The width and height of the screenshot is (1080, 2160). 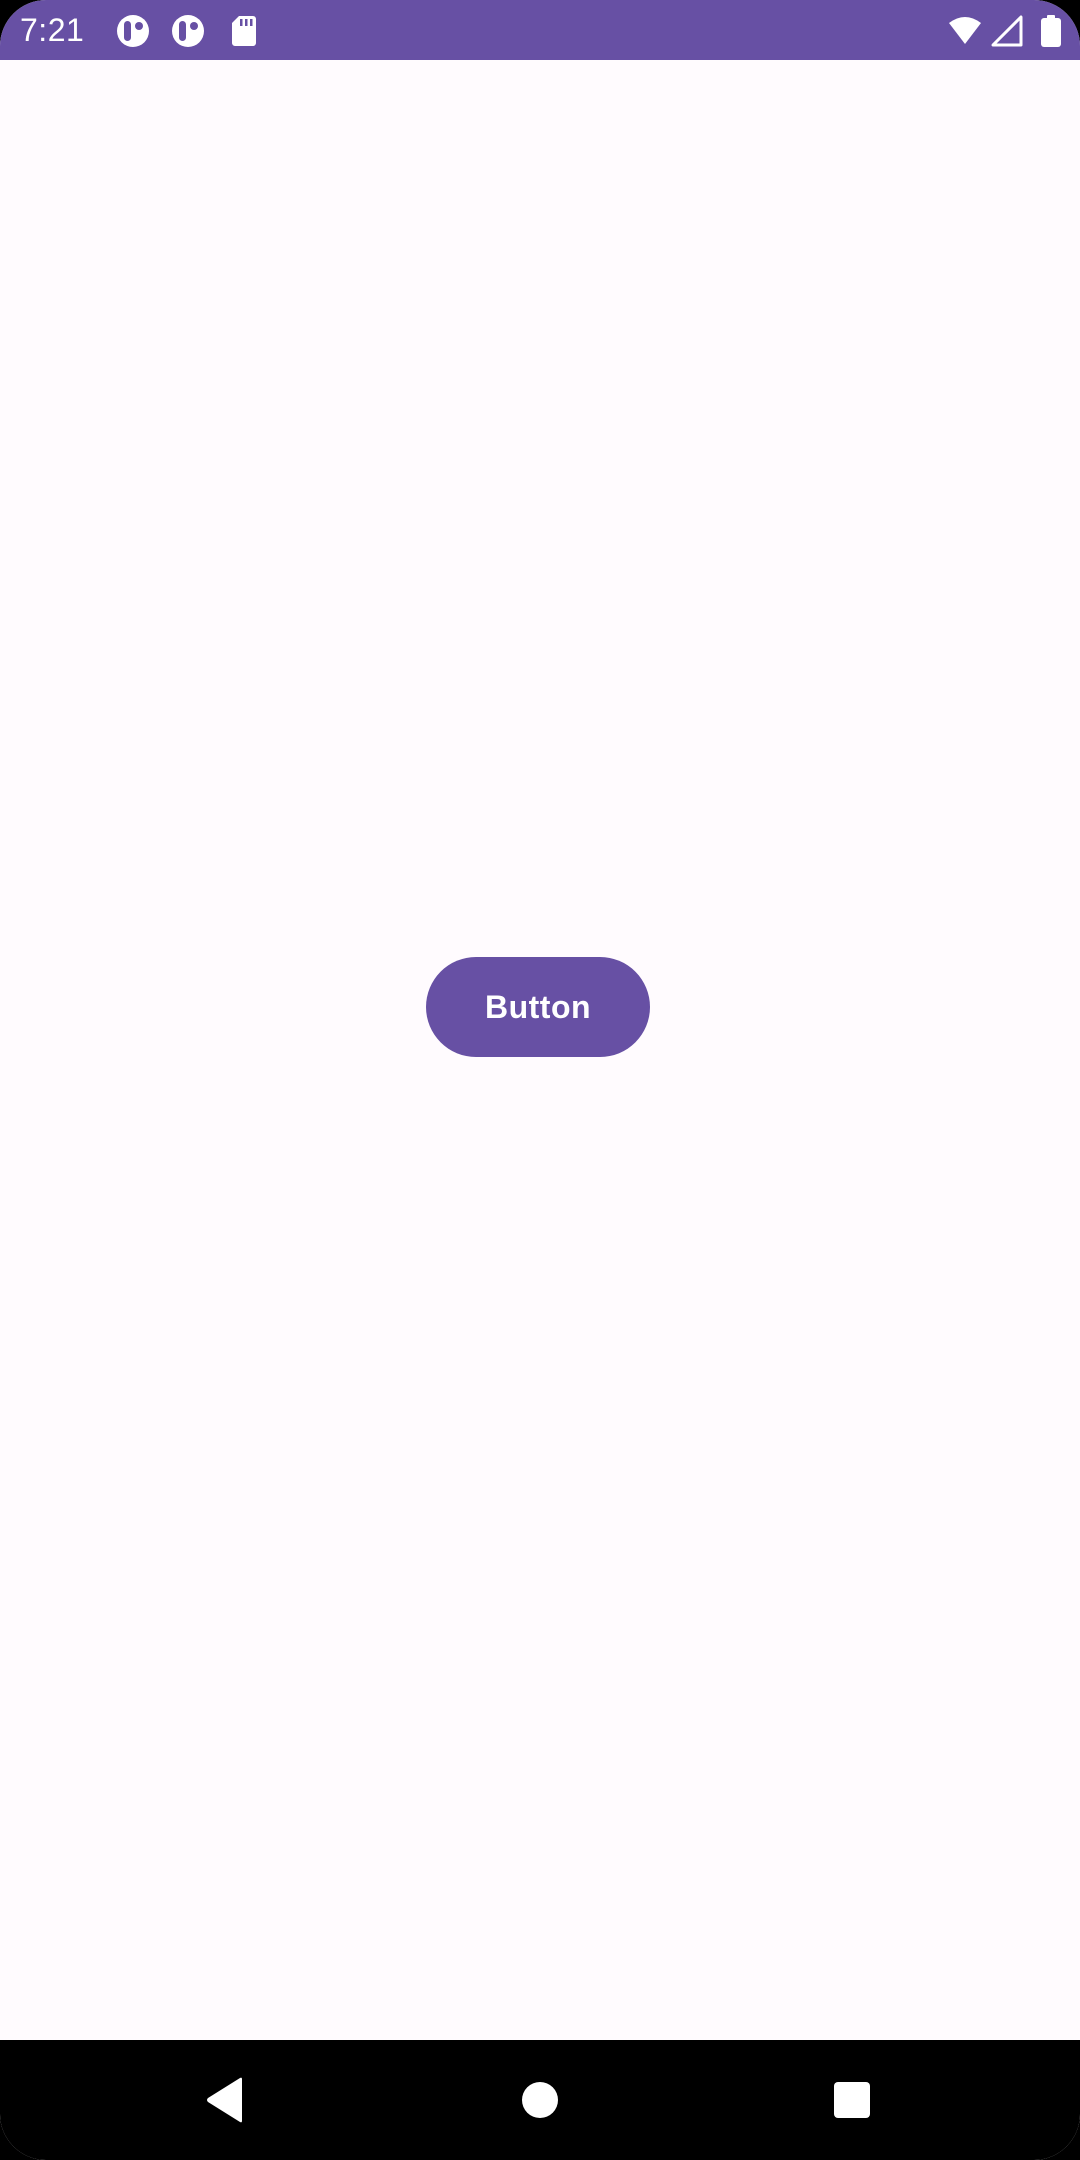 What do you see at coordinates (965, 31) in the screenshot?
I see `wifi-icon` at bounding box center [965, 31].